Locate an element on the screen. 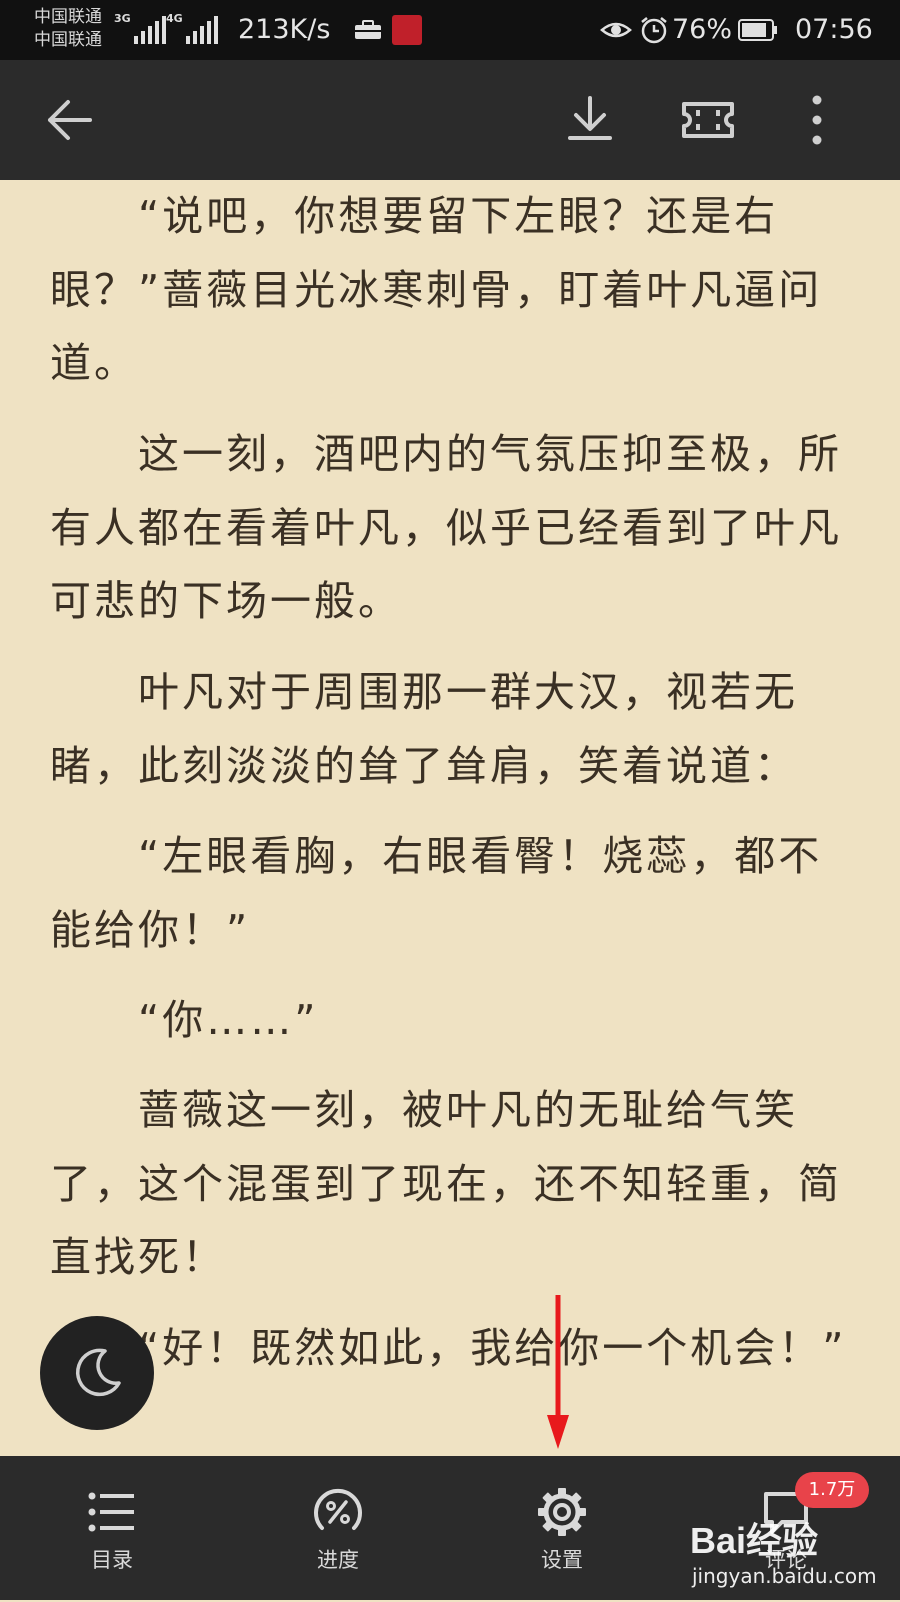 This screenshot has width=900, height=1602. night-mode-button is located at coordinates (97, 1373).